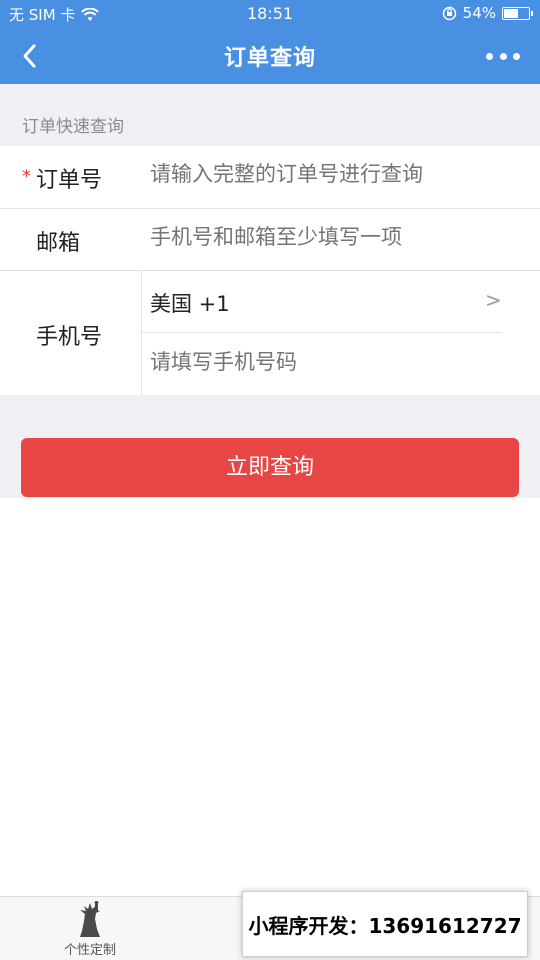 The image size is (540, 960). What do you see at coordinates (322, 332) in the screenshot?
I see `divider` at bounding box center [322, 332].